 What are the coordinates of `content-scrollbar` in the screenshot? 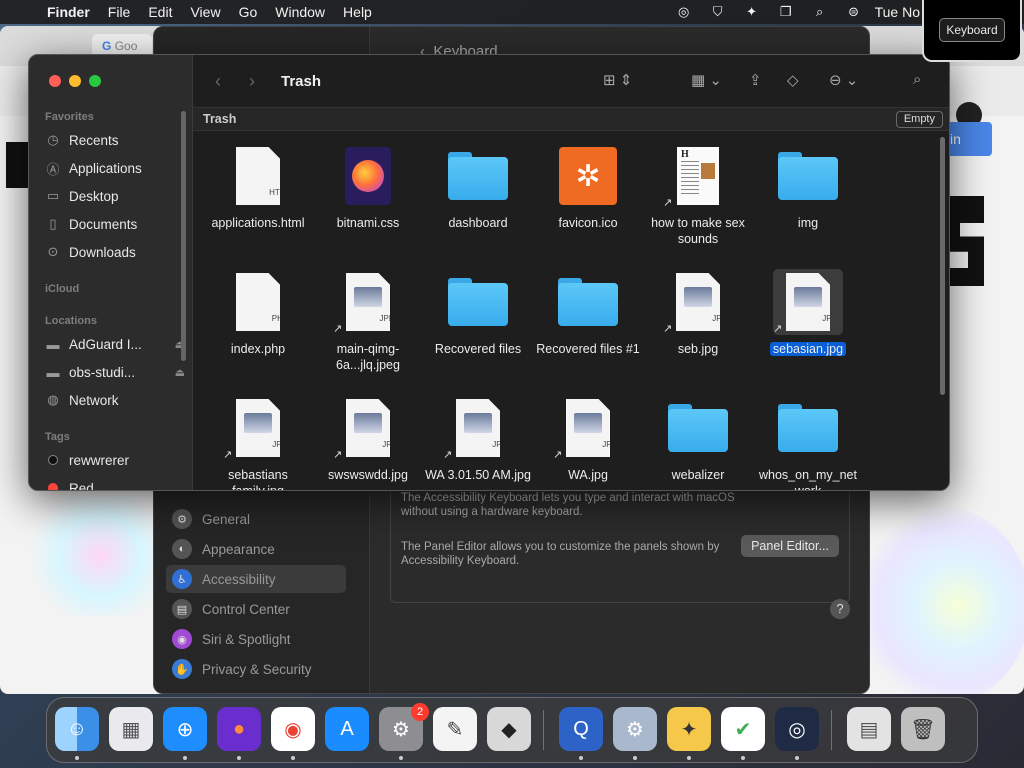 It's located at (942, 266).